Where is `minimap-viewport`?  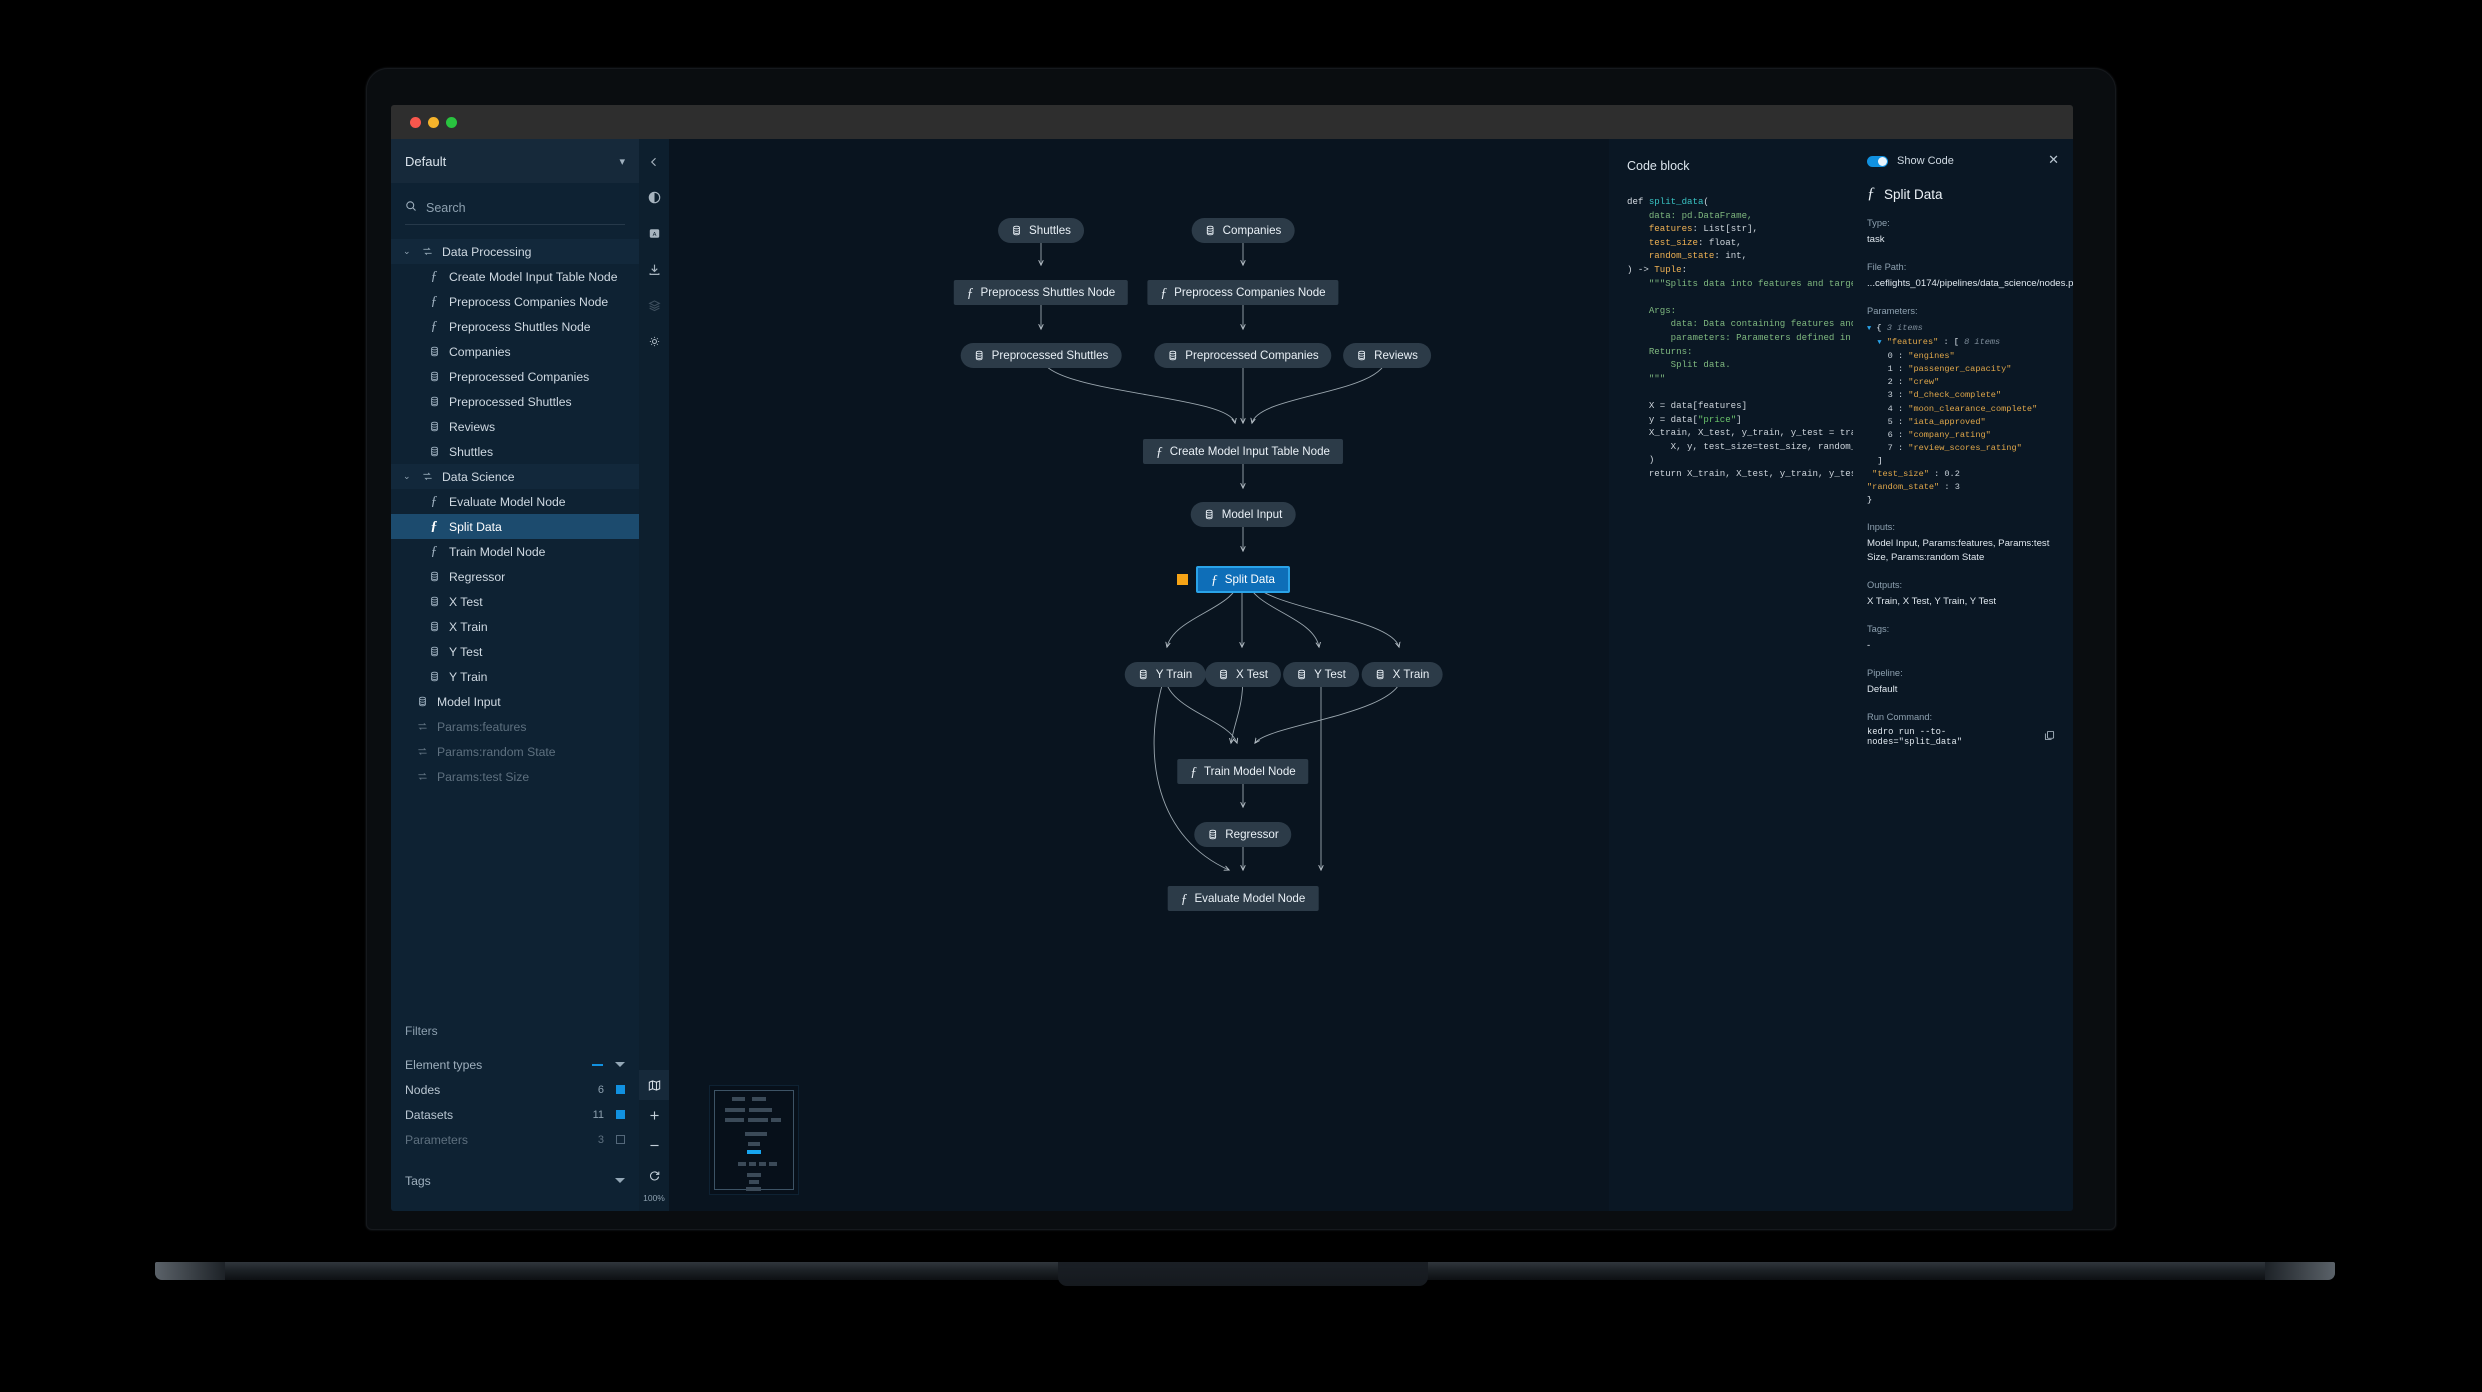 minimap-viewport is located at coordinates (754, 1141).